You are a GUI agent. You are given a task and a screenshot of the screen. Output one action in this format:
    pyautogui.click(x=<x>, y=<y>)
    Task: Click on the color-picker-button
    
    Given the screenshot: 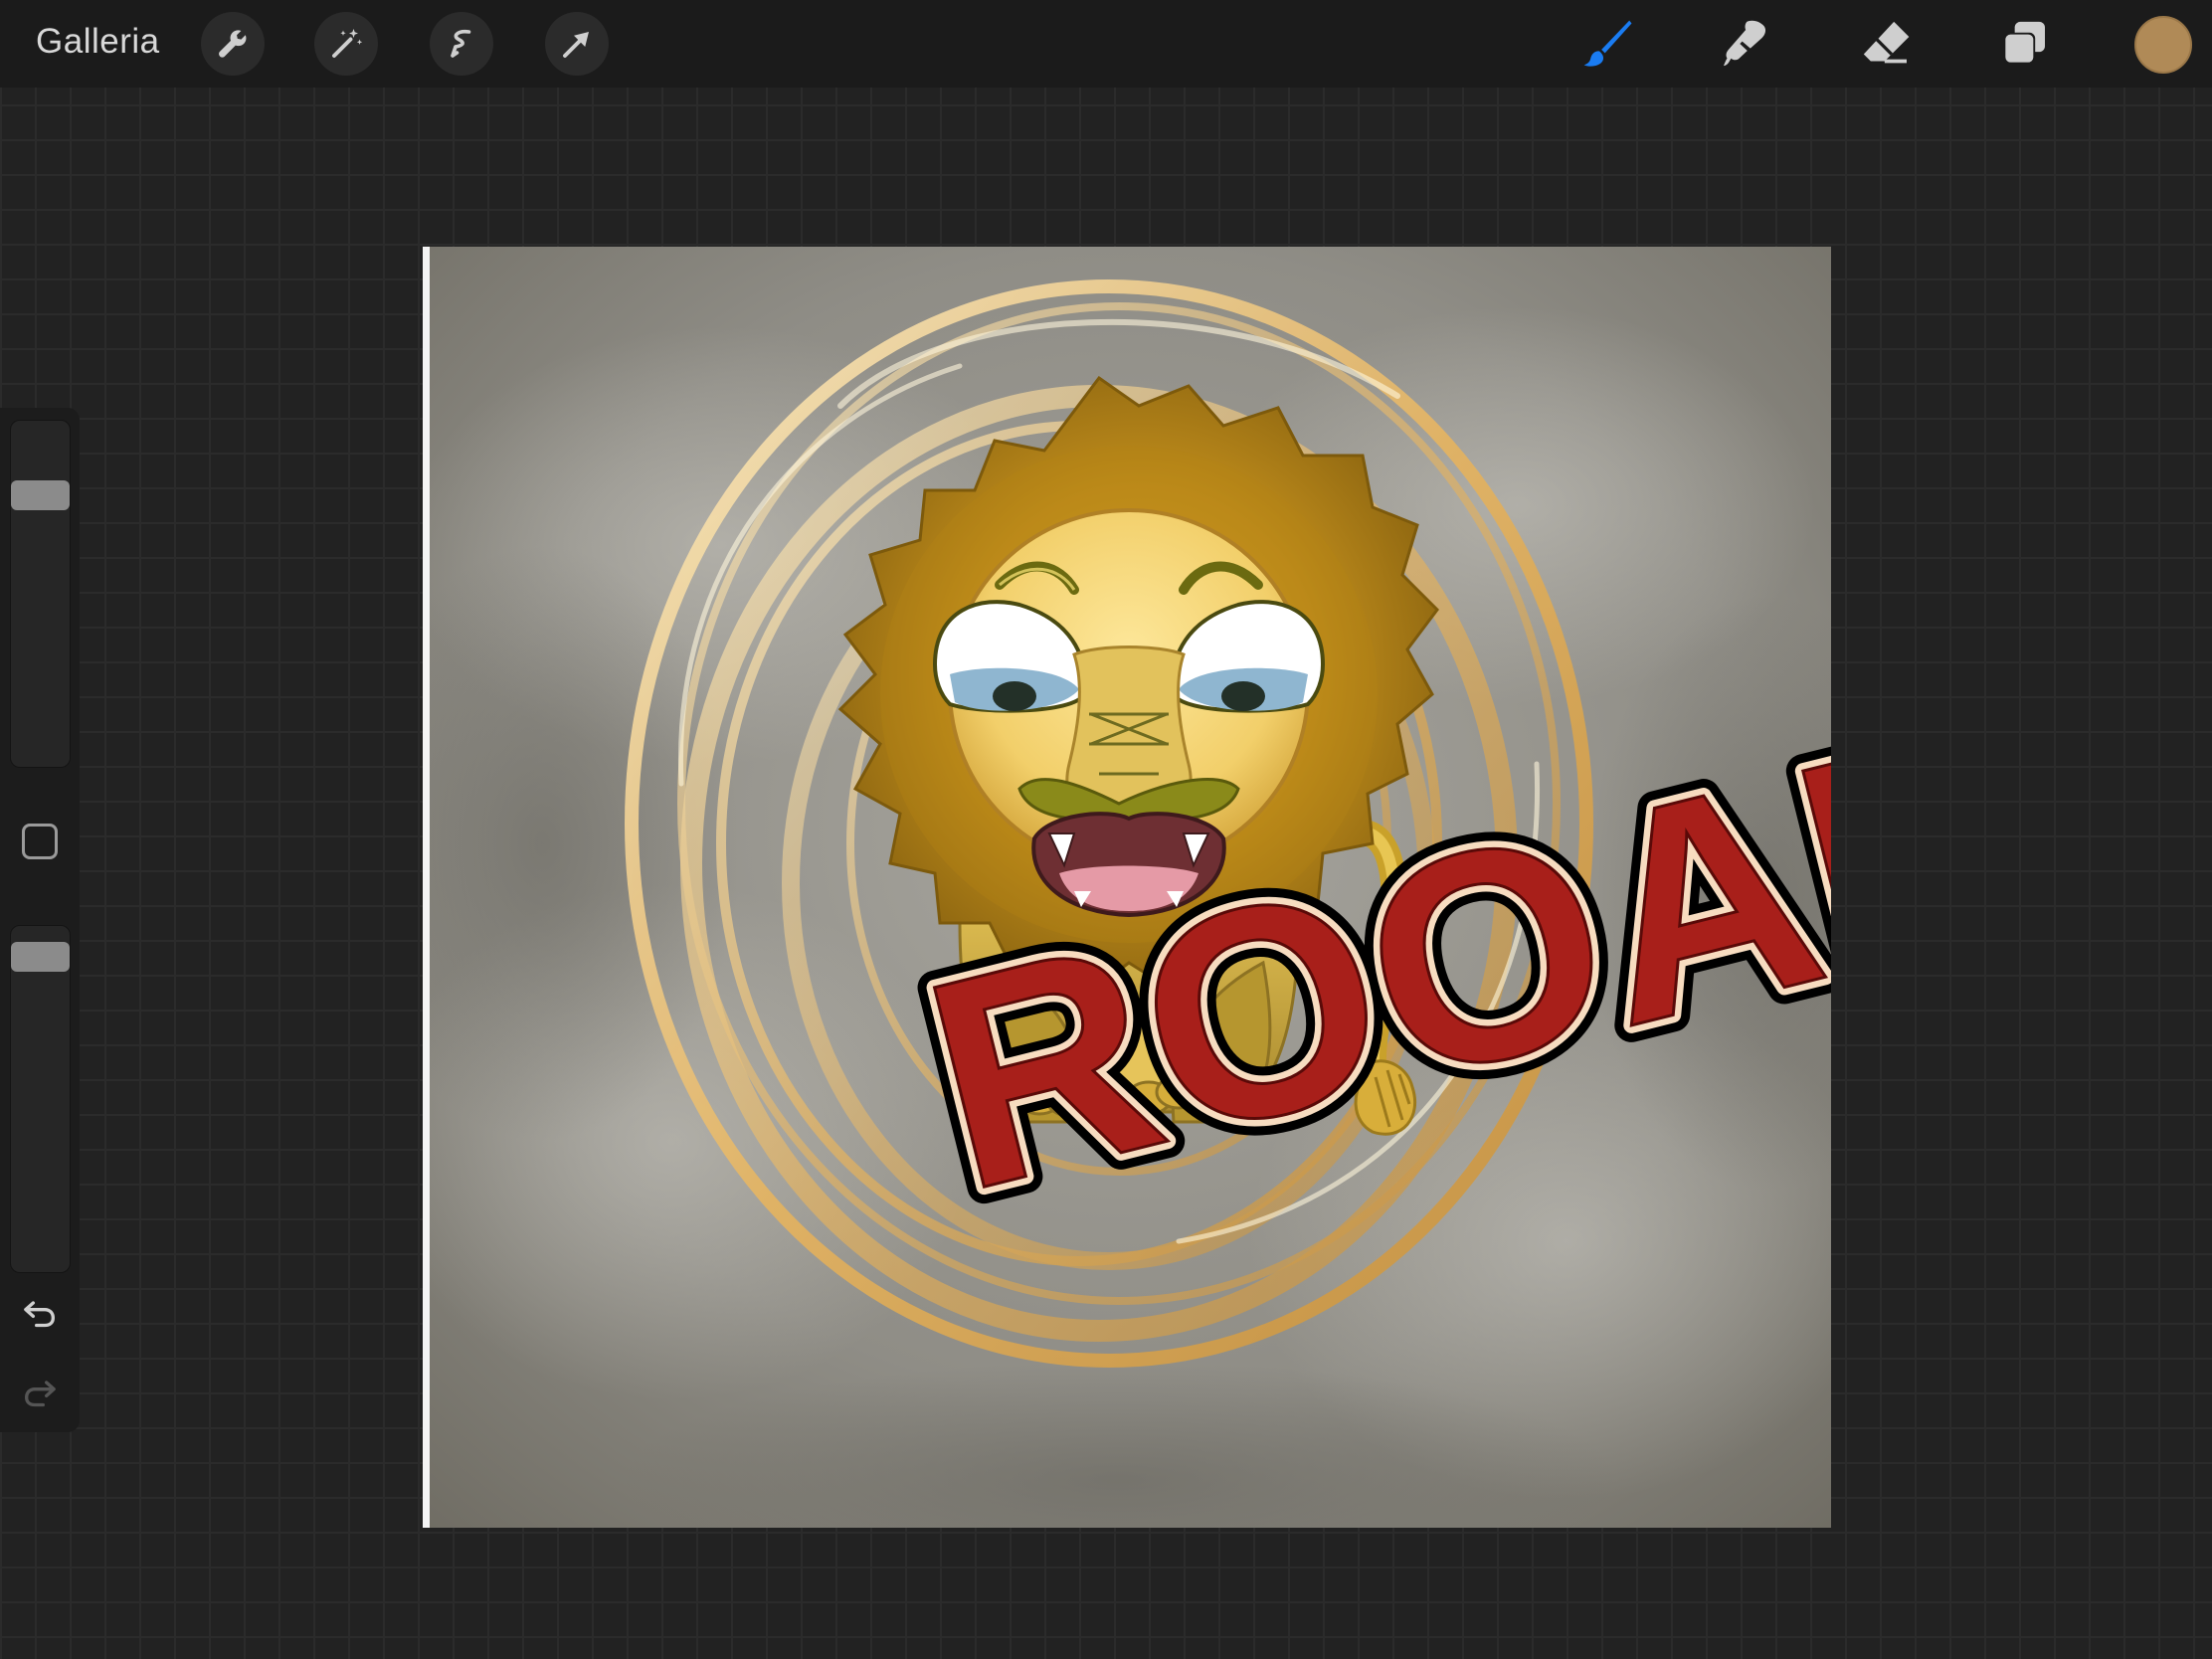 What is the action you would take?
    pyautogui.click(x=2163, y=45)
    